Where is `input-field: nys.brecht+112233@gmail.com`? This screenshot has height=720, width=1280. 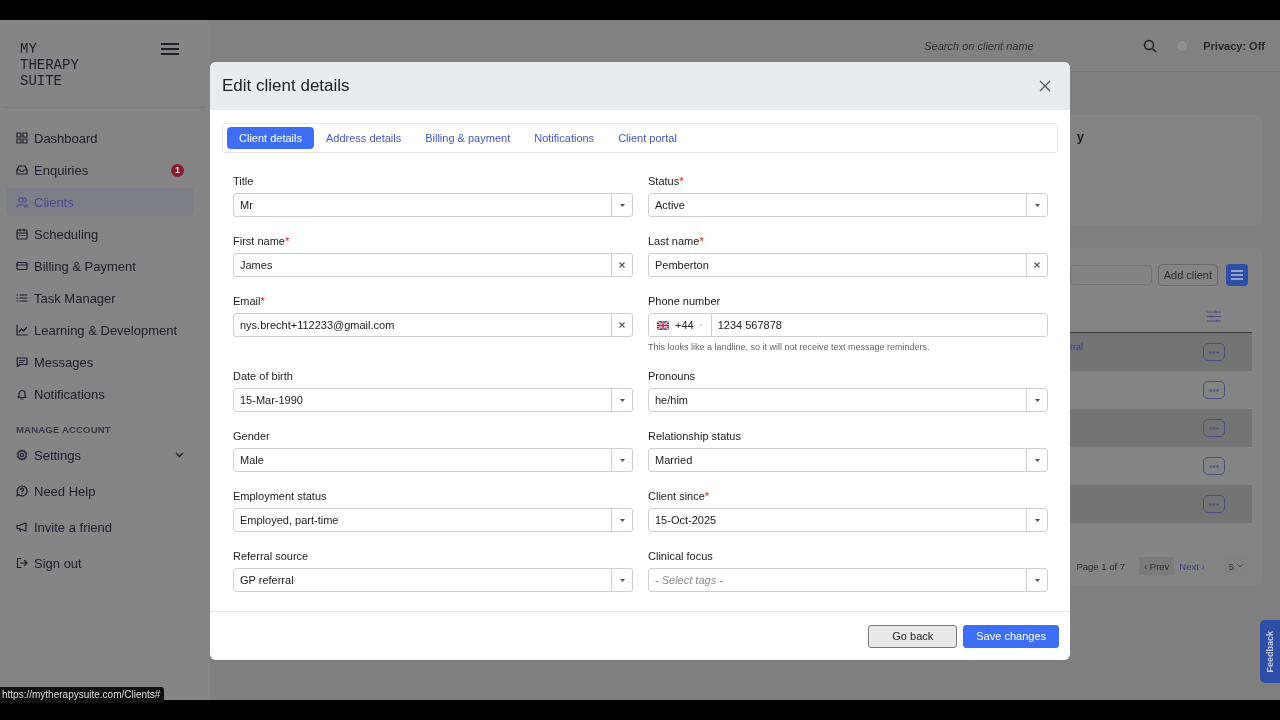 input-field: nys.brecht+112233@gmail.com is located at coordinates (433, 325).